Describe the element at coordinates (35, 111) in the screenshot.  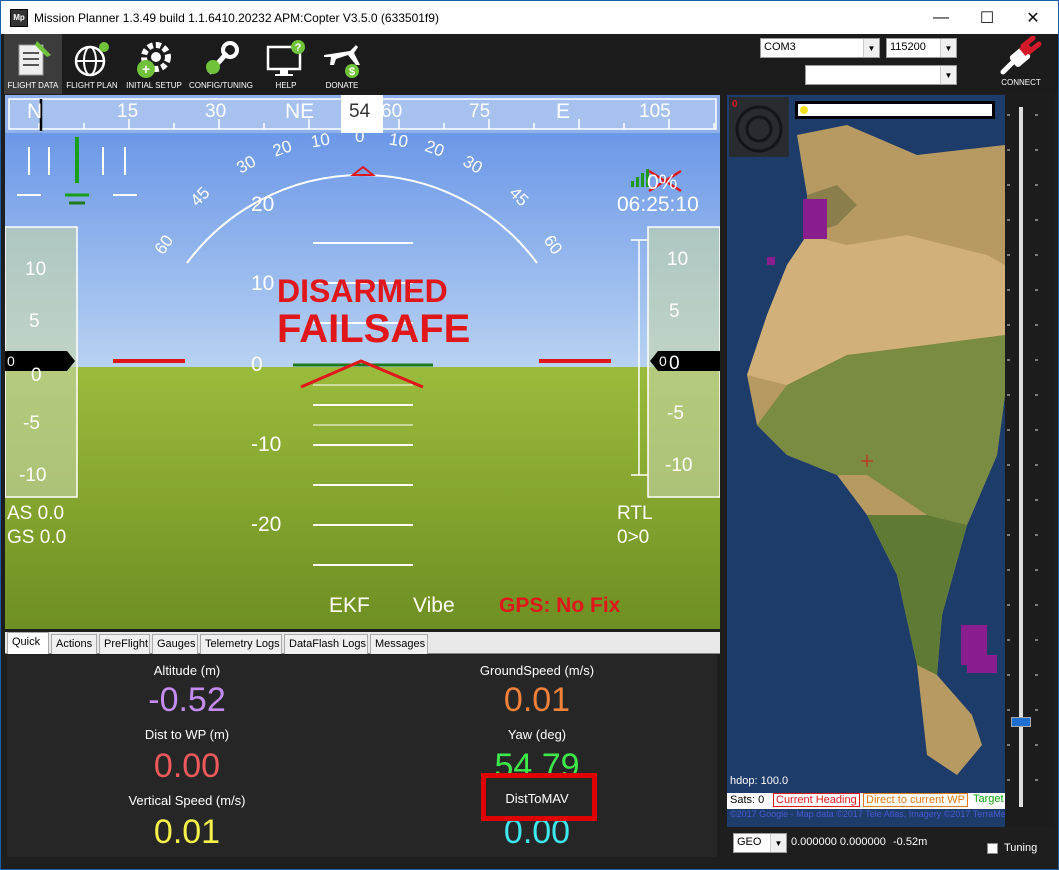
I see `heading-label: N` at that location.